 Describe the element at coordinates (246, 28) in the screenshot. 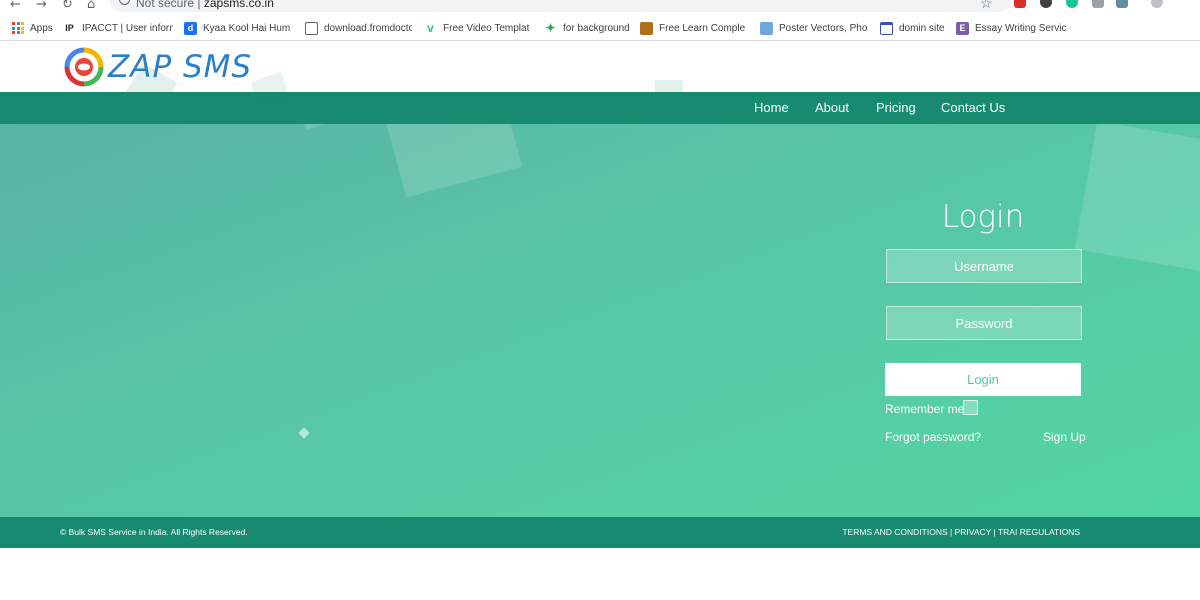

I see `bookmark-label: Kyaa Kool Hai Hum 3` at that location.